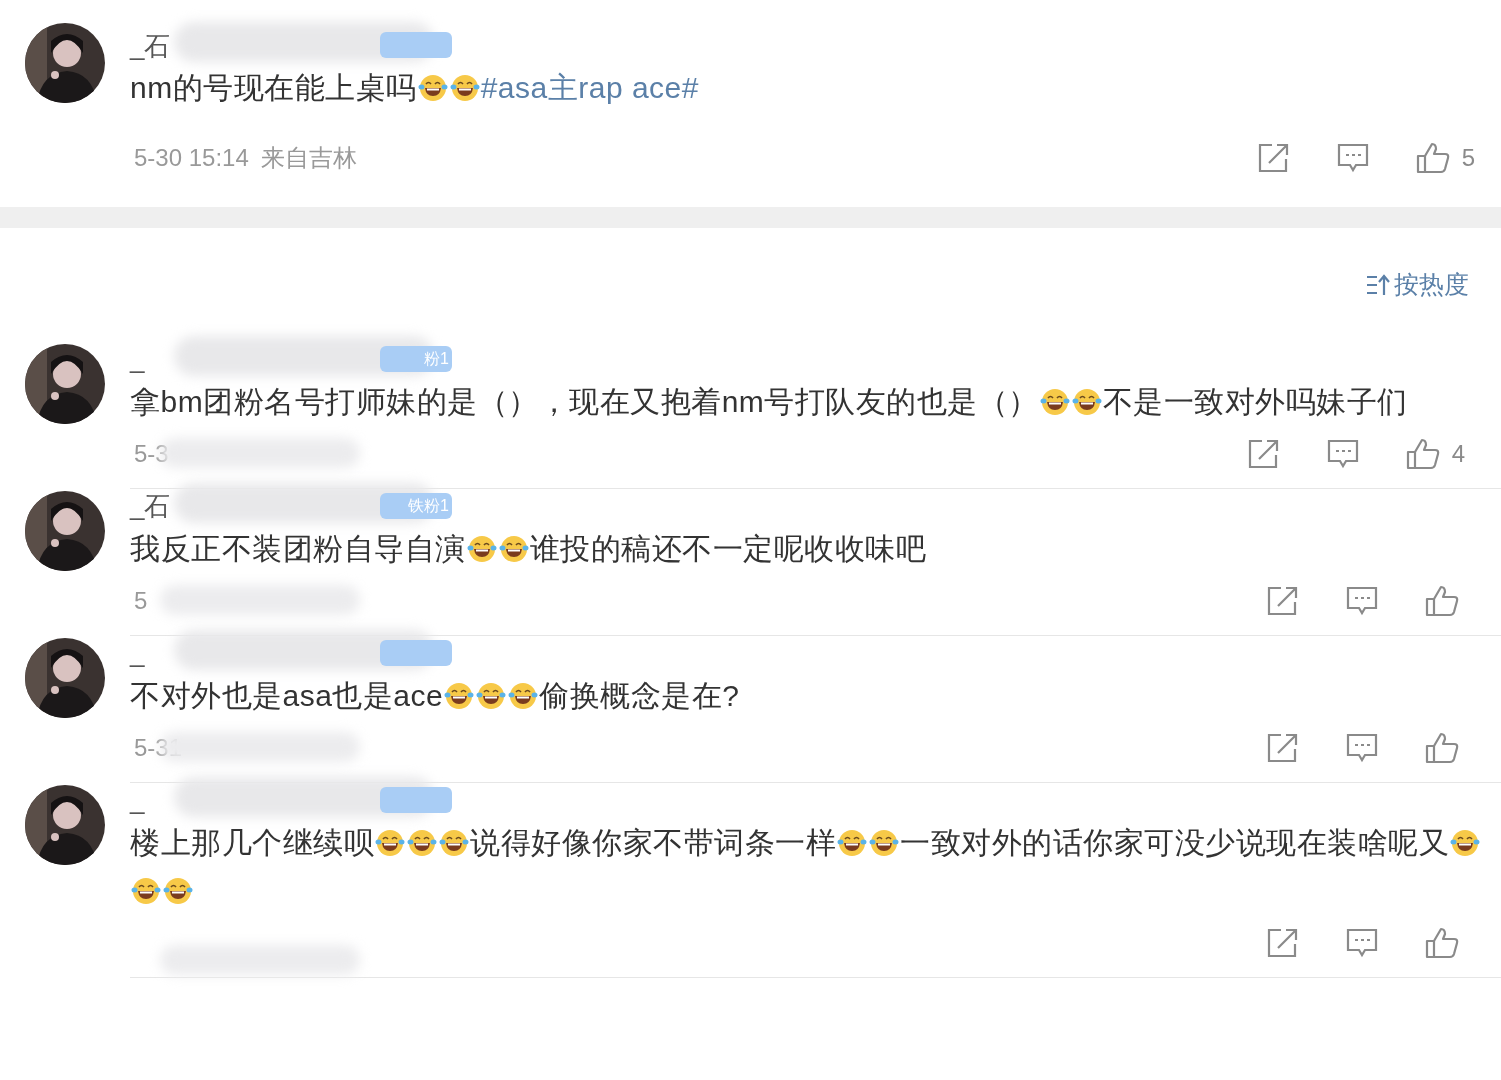 The image size is (1501, 1080). Describe the element at coordinates (435, 695) in the screenshot. I see `comment-text: 不对外也是asa也是ace 偷换概念是在?` at that location.